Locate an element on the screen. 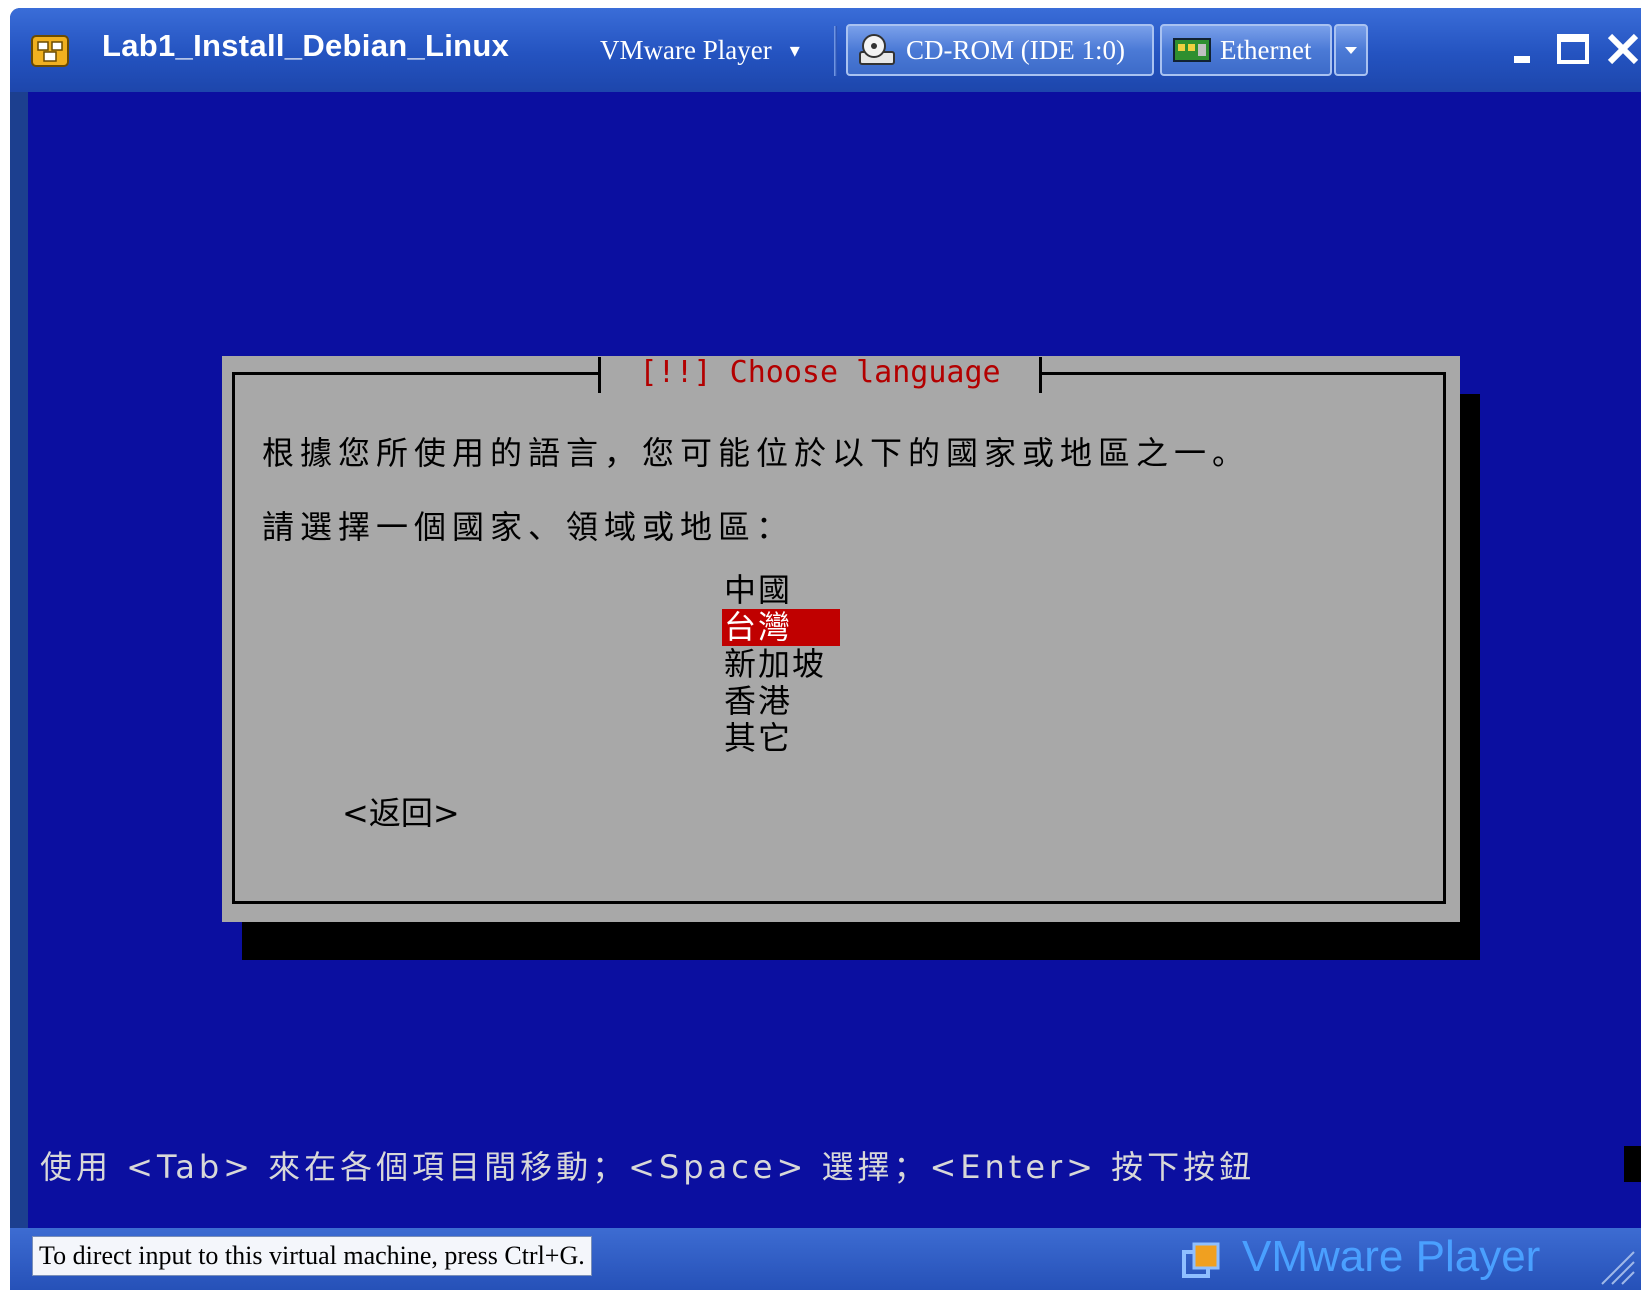 This screenshot has height=1290, width=1641. country-option: 新加坡 is located at coordinates (781, 664).